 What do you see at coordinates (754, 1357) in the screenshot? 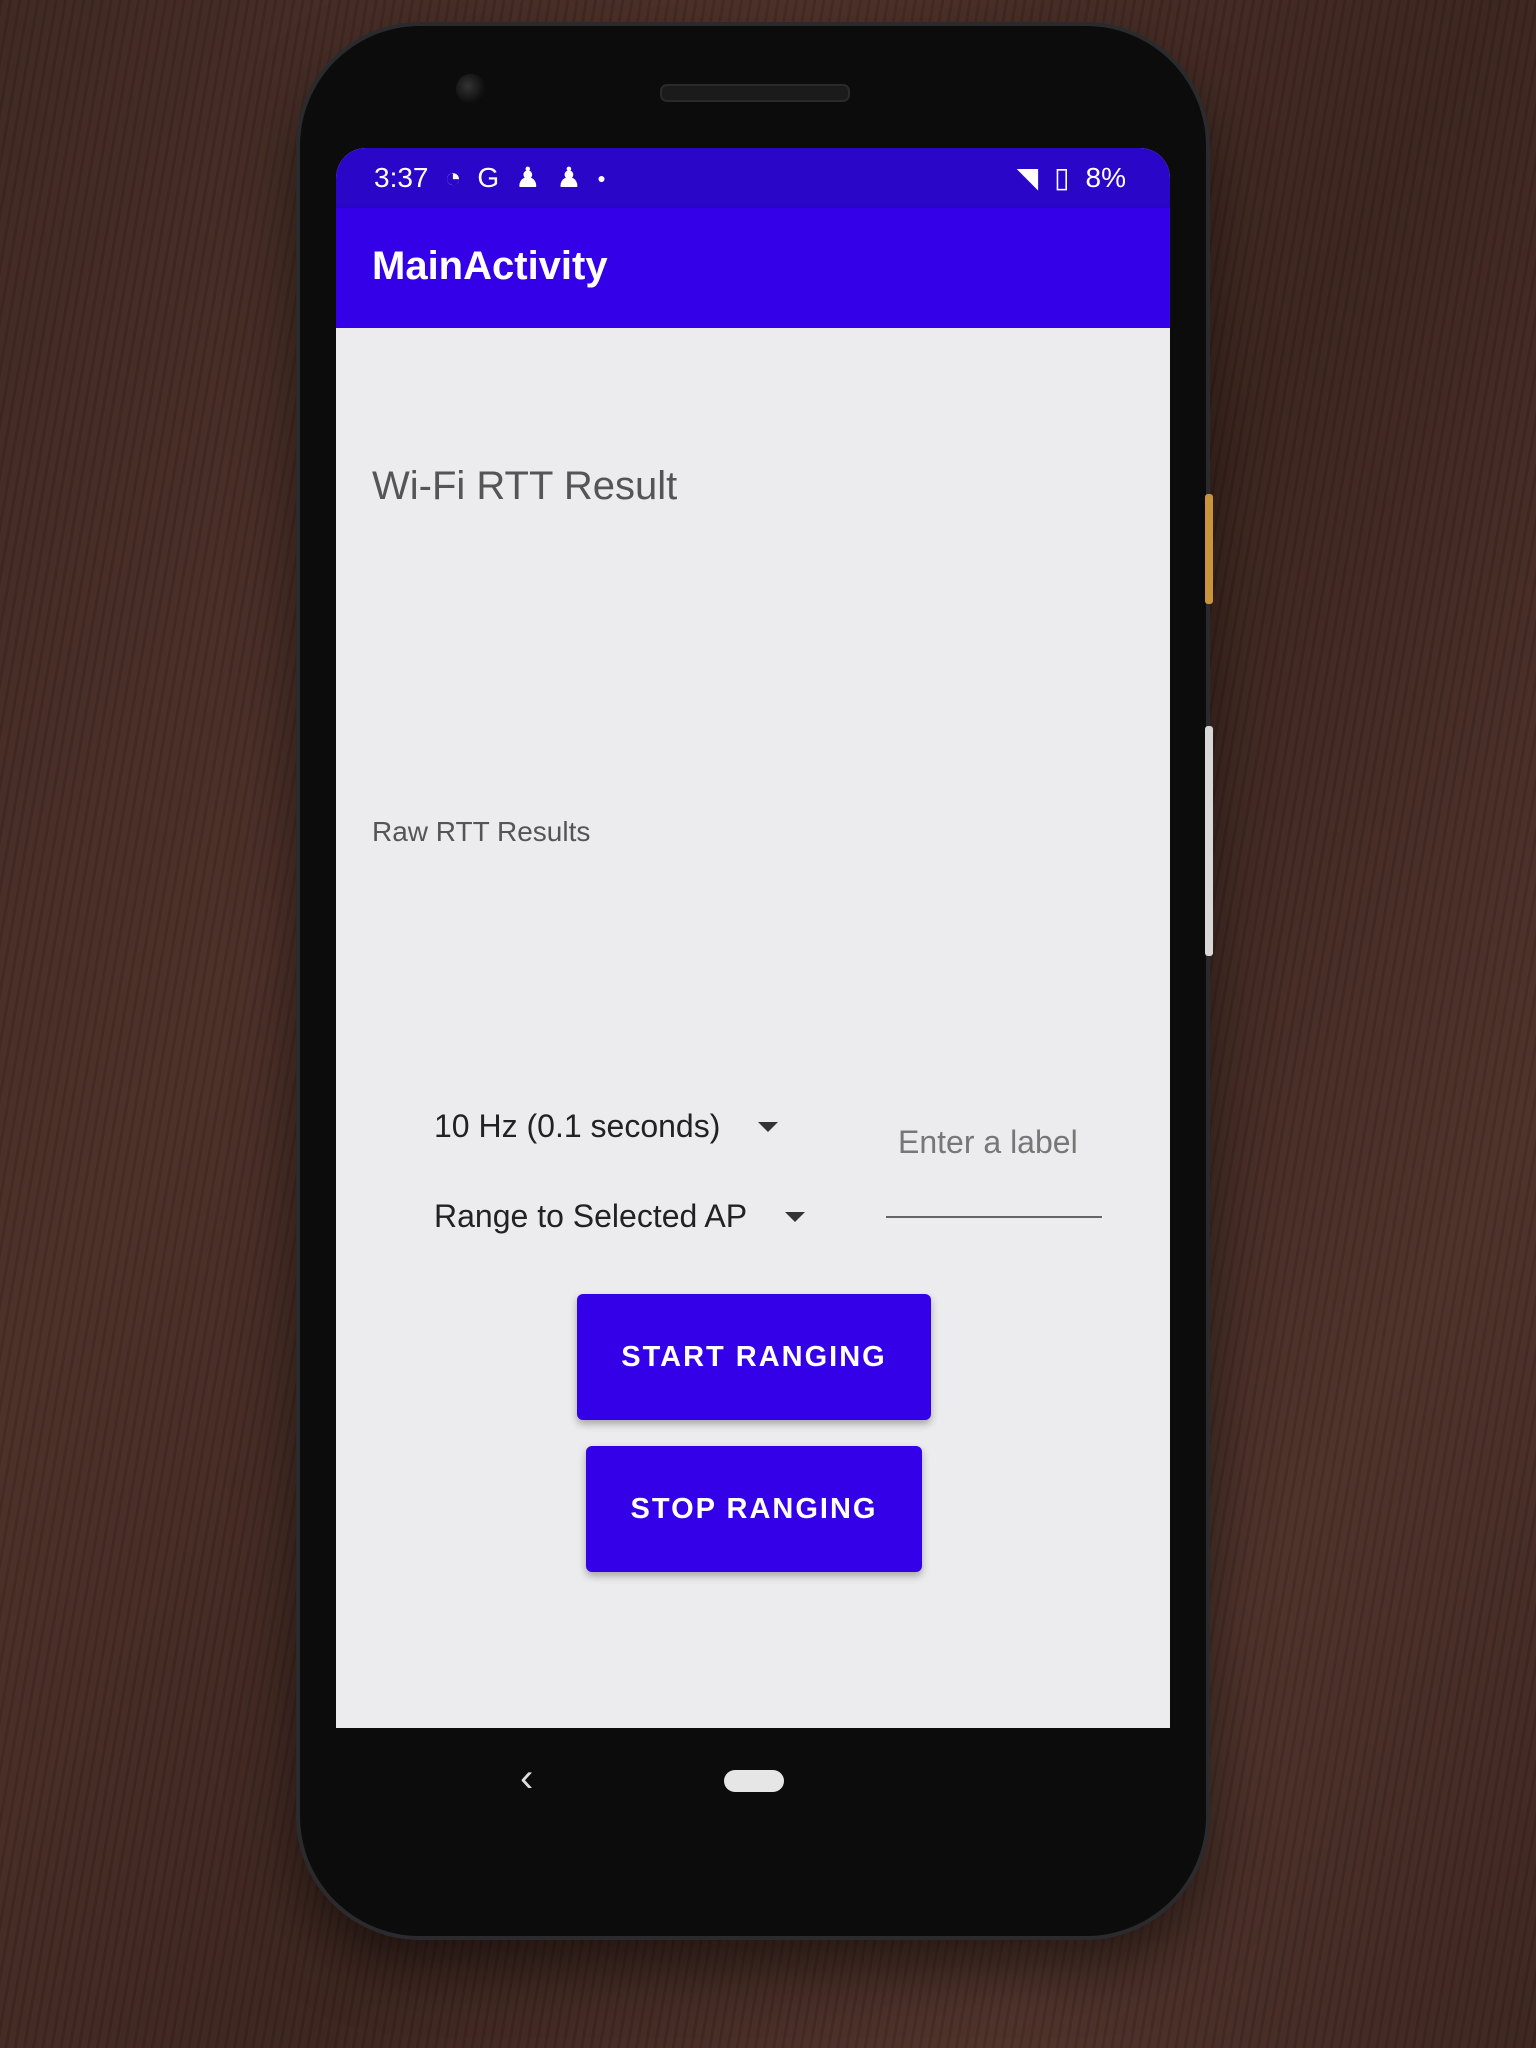
I see `start-ranging-button: START RANGING` at bounding box center [754, 1357].